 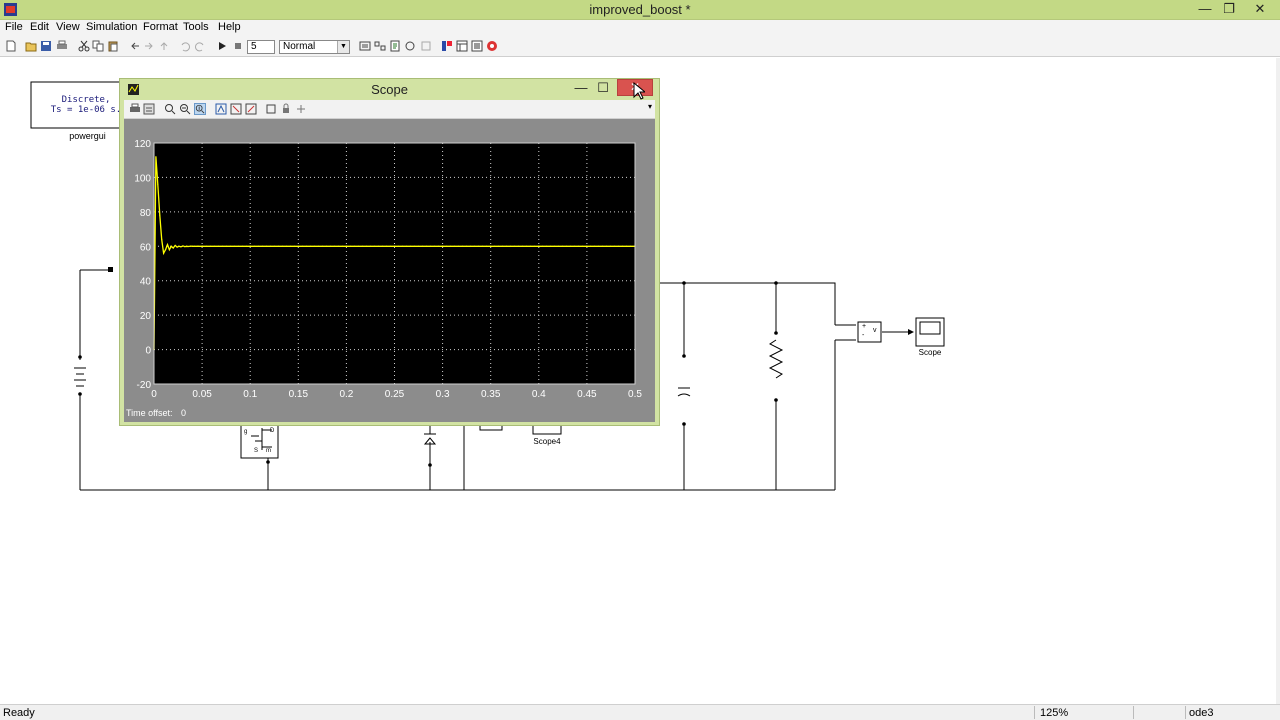 I want to click on scope-toolbar-chevron-icon: ▾, so click(x=650, y=106).